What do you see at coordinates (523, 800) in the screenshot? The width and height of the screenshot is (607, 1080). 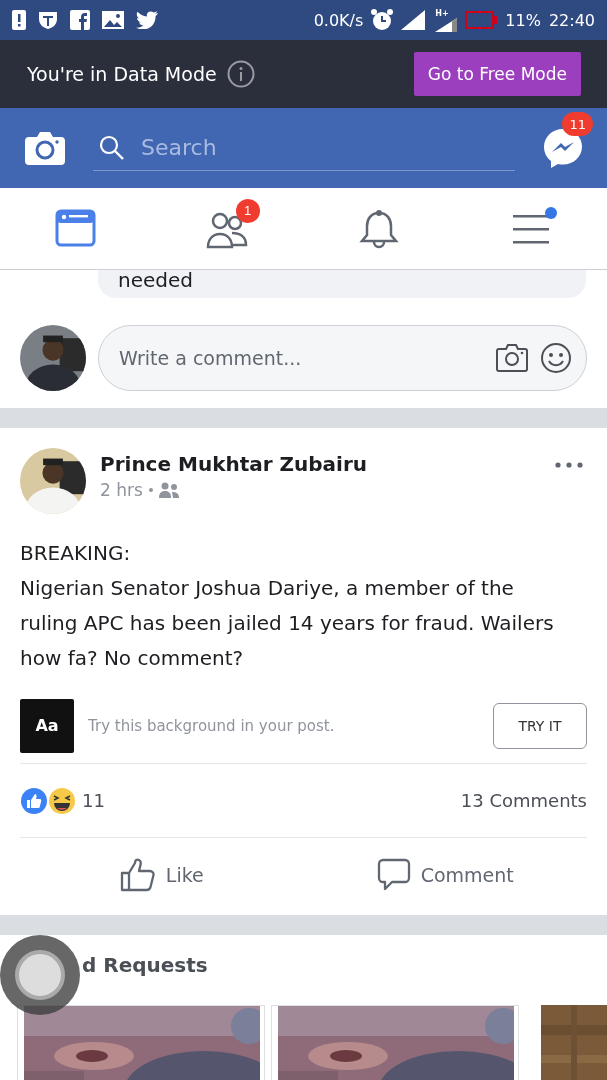 I see `comment-count: 13 Comments` at bounding box center [523, 800].